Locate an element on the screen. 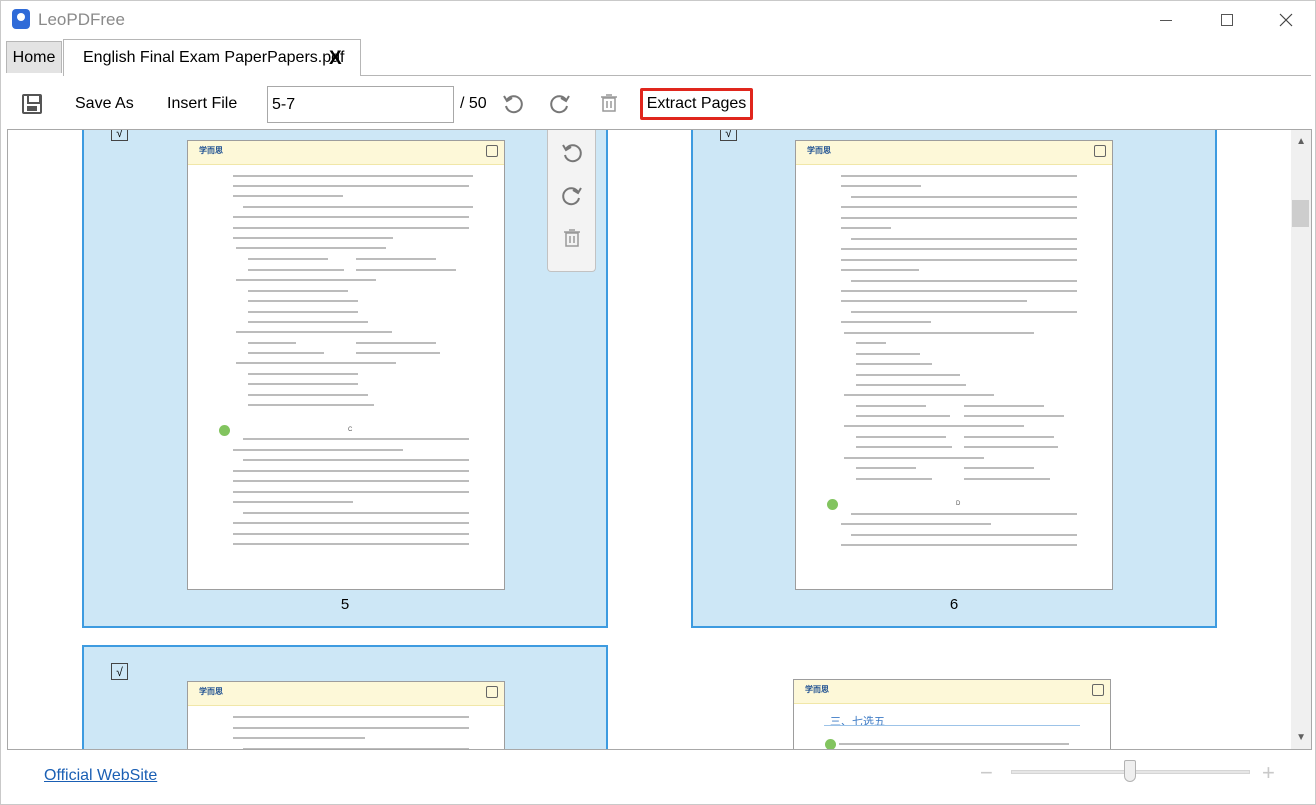  page-card-8: 学而思 三、七选五 is located at coordinates (954, 697).